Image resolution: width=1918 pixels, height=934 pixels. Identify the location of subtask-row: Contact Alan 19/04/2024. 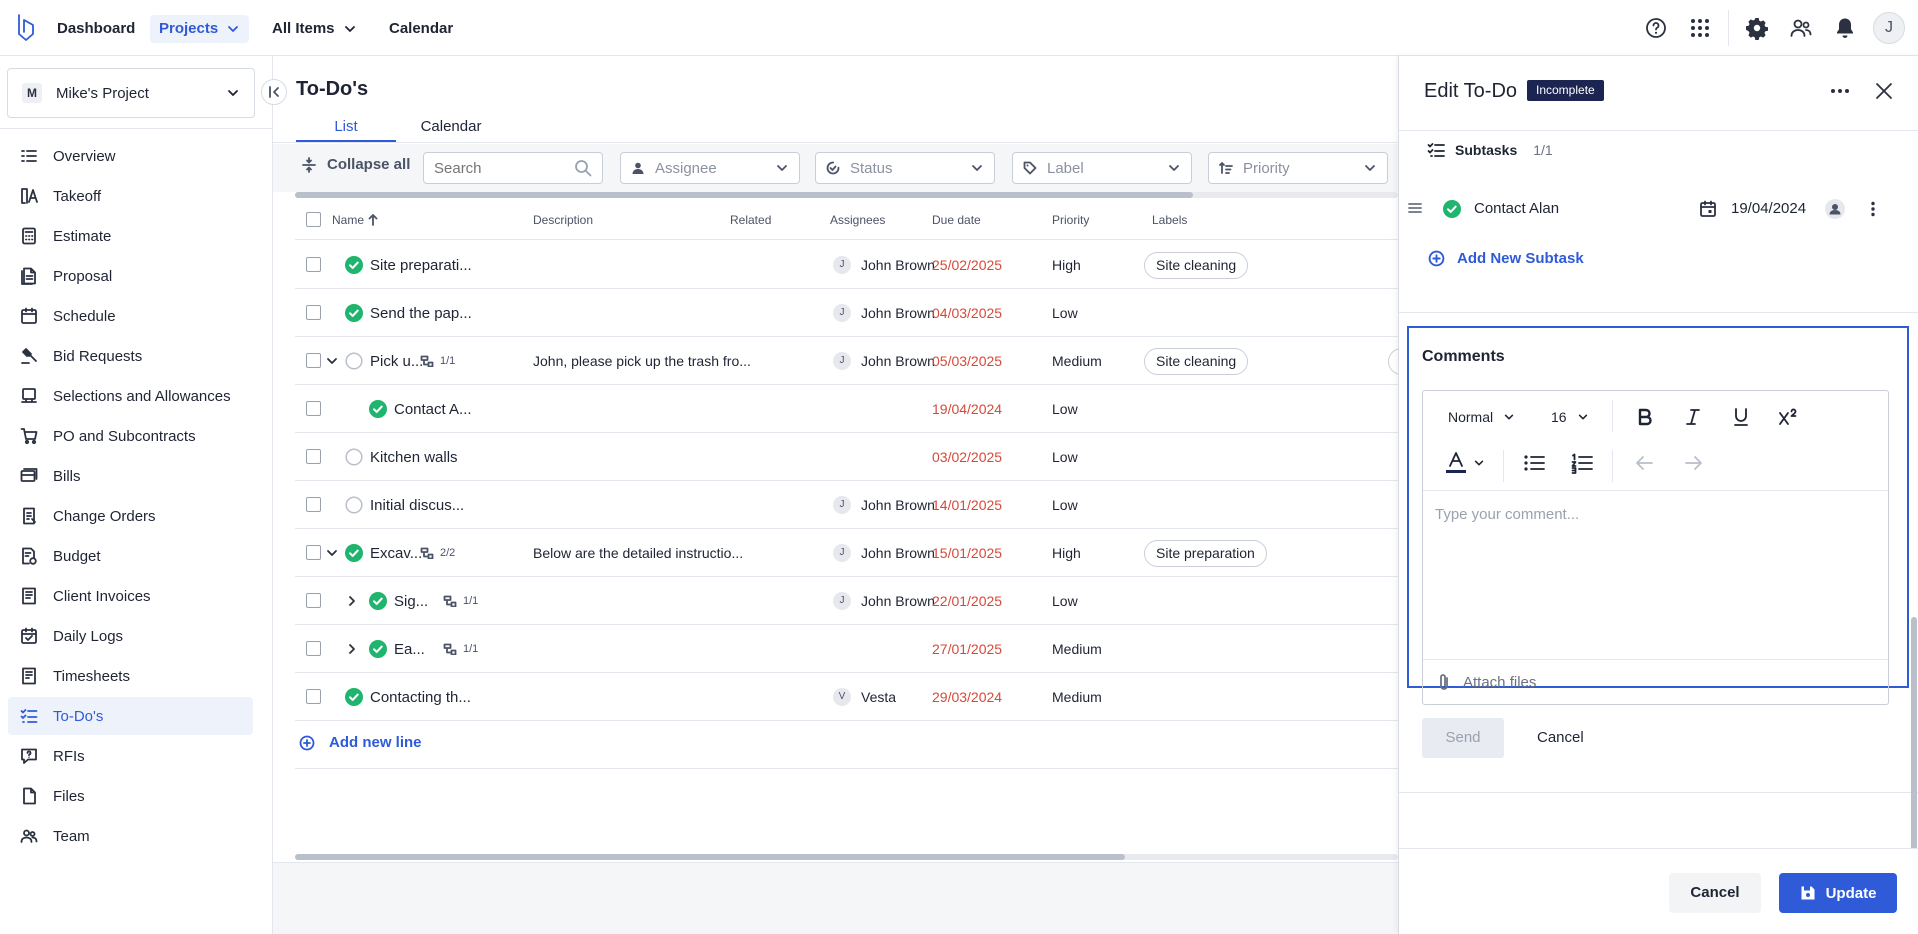
(1656, 210).